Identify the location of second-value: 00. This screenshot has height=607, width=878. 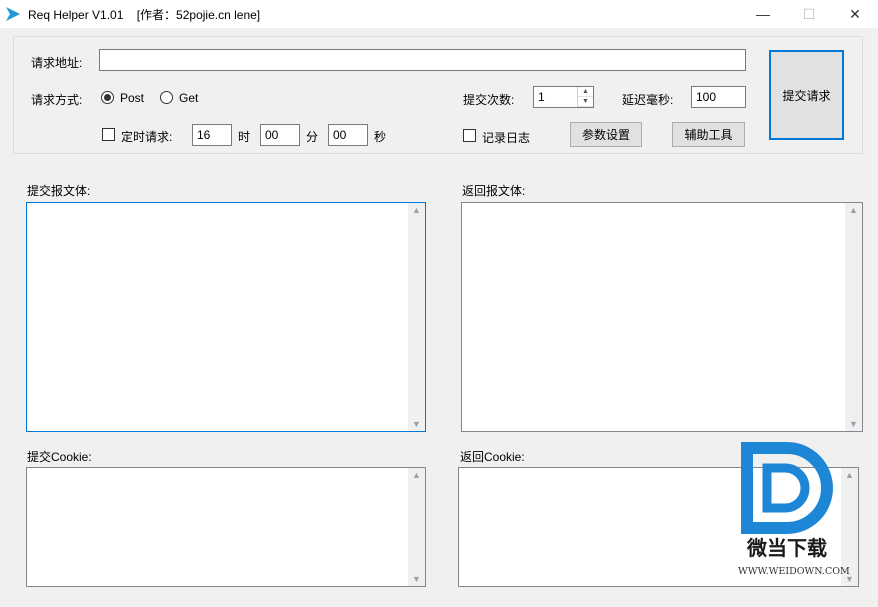
(340, 135).